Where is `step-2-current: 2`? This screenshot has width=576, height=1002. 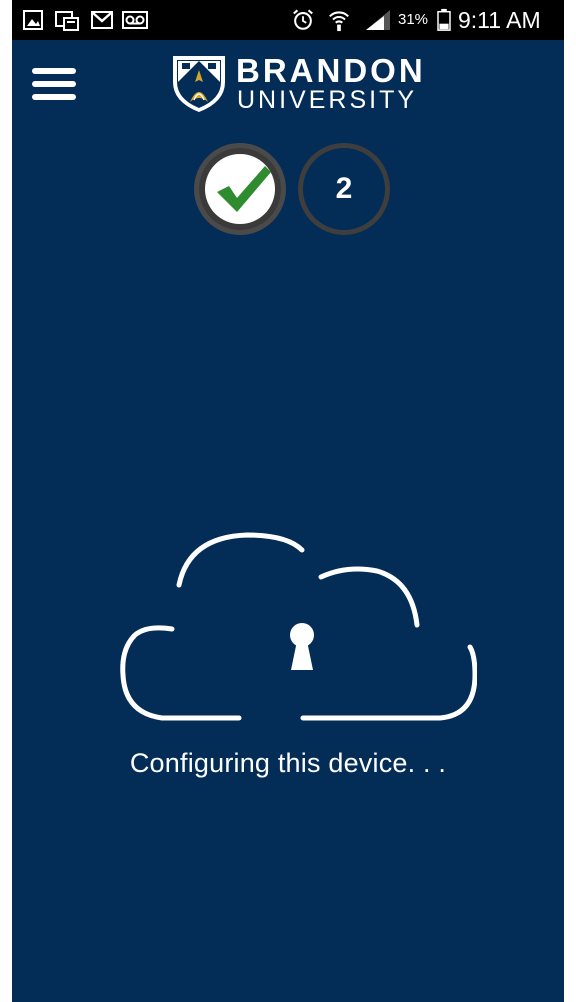 step-2-current: 2 is located at coordinates (344, 189).